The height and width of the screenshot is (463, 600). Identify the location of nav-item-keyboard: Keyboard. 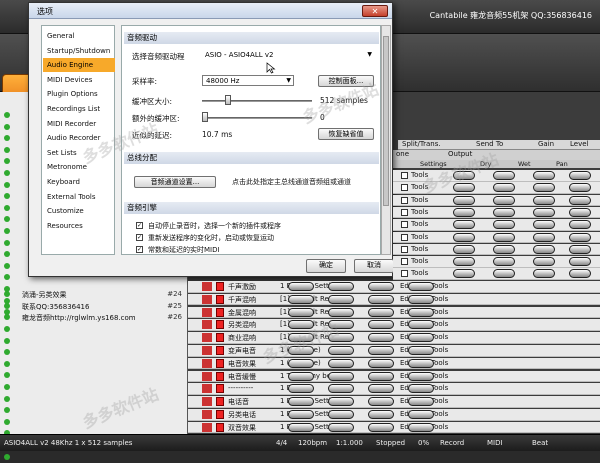
(79, 182).